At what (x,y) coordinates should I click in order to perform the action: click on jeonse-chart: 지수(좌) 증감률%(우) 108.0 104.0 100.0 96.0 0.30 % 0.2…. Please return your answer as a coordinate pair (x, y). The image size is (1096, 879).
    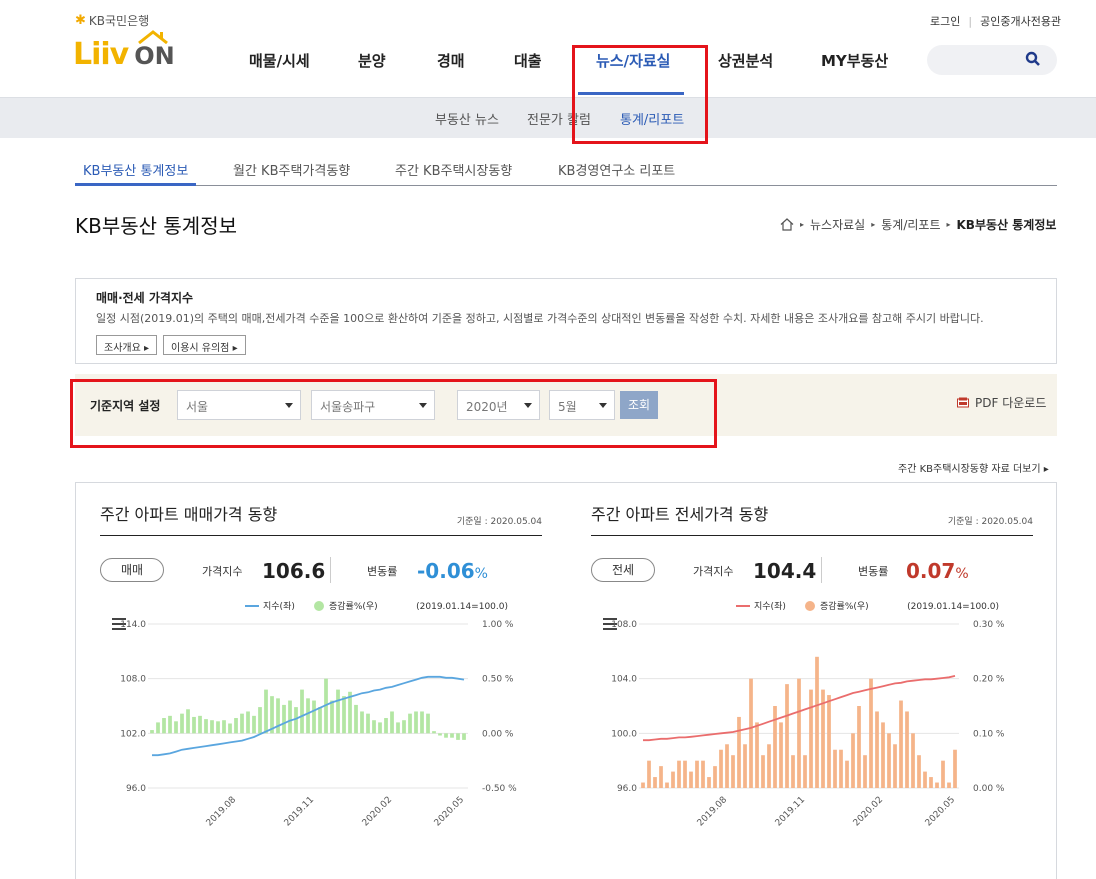
    Looking at the image, I should click on (808, 714).